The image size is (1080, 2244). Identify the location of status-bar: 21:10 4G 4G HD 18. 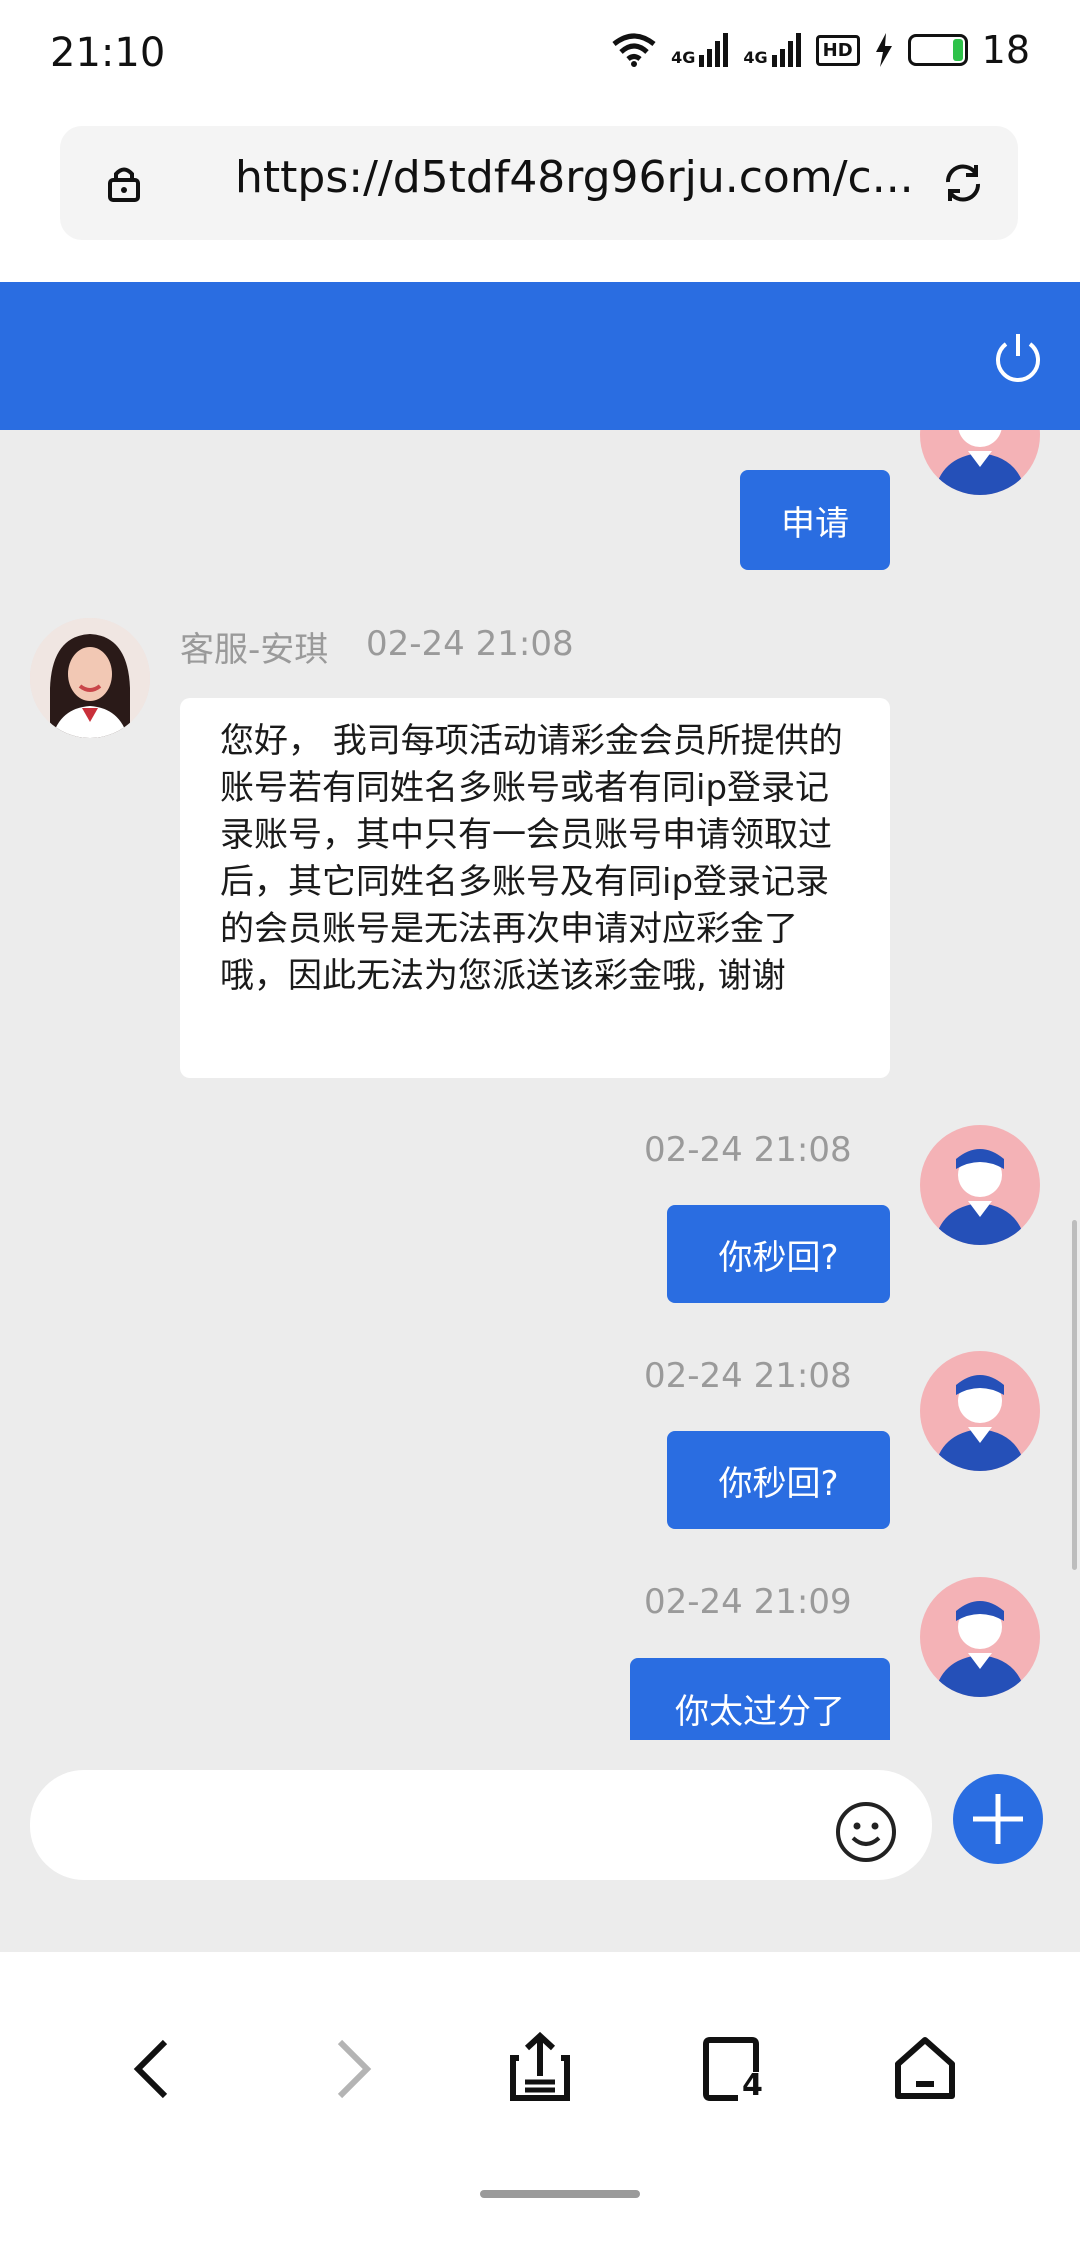
(540, 55).